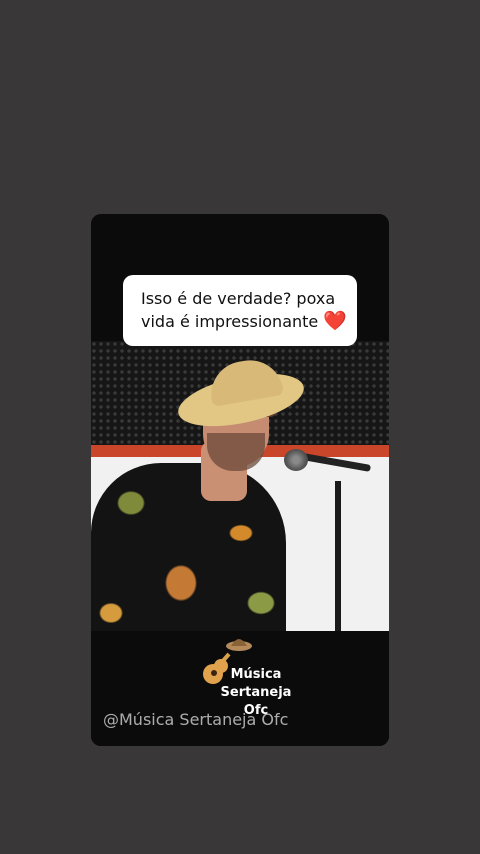 This screenshot has width=480, height=854. Describe the element at coordinates (230, 321) in the screenshot. I see `comment-line-2-text: vida é impressionante` at that location.